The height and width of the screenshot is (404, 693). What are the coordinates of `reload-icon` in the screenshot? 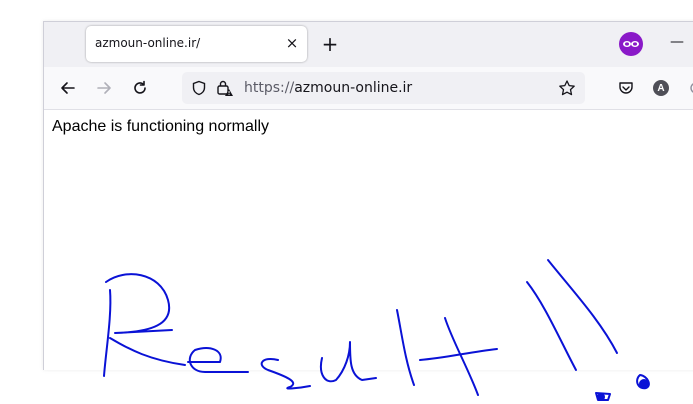 It's located at (140, 87).